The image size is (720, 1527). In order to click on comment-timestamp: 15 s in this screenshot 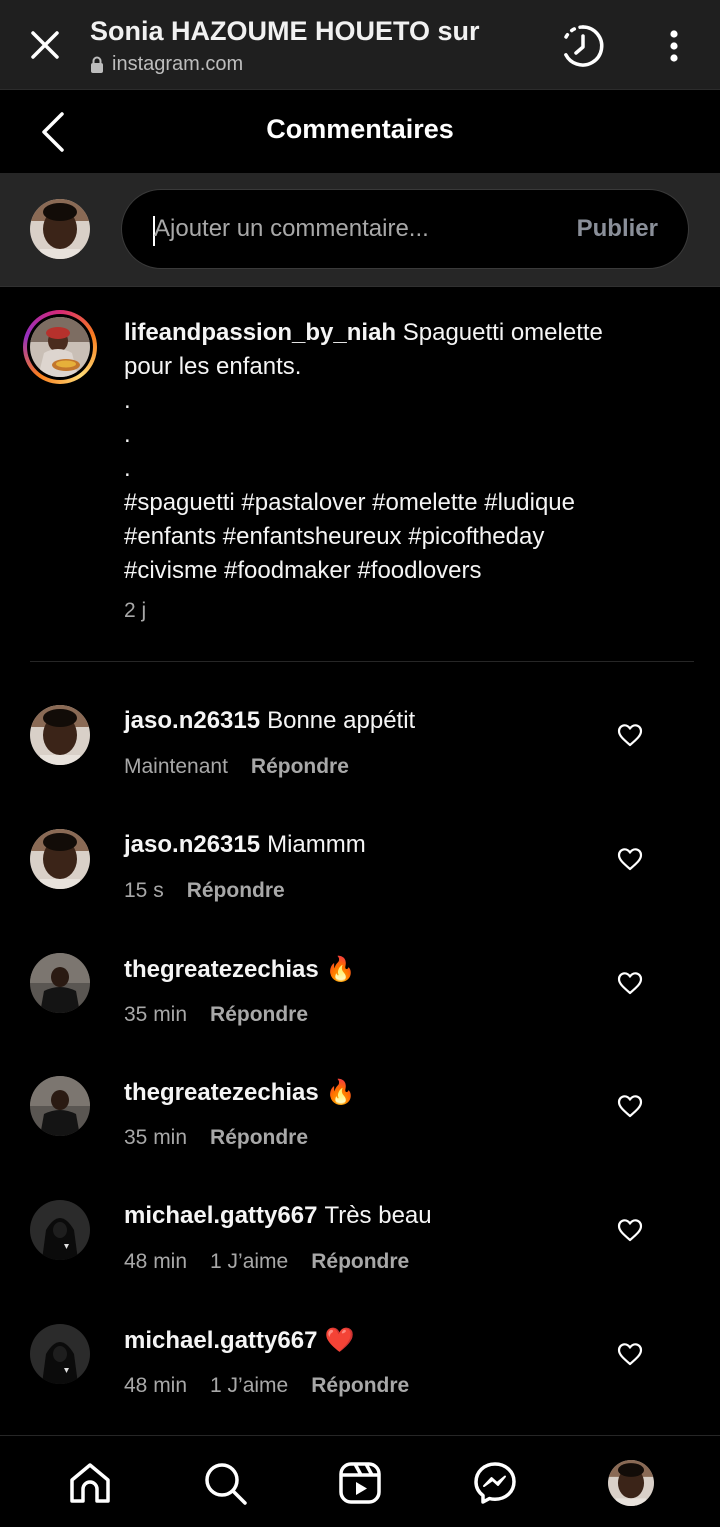, I will do `click(144, 890)`.